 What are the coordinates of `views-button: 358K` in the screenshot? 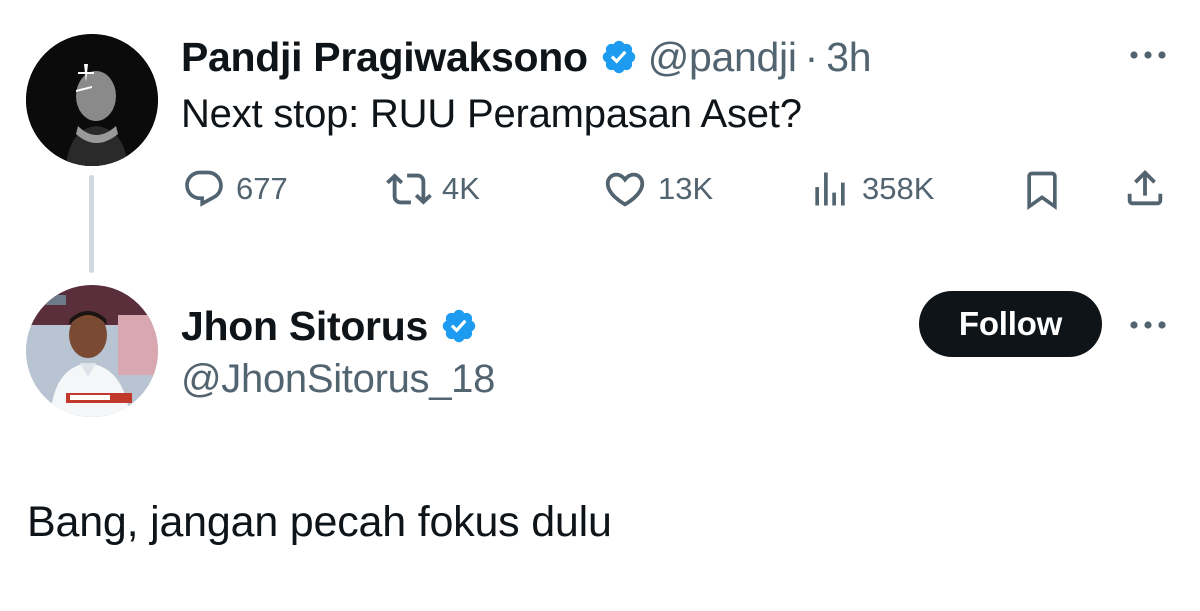 It's located at (871, 189).